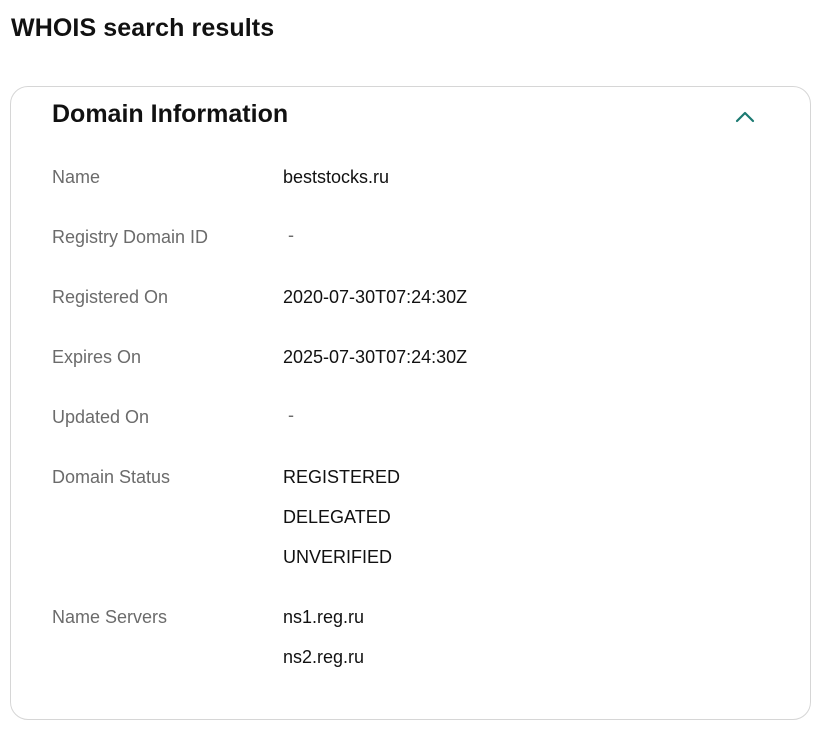 The height and width of the screenshot is (737, 834). I want to click on registry-domain-id-label: Registry Domain ID, so click(130, 237).